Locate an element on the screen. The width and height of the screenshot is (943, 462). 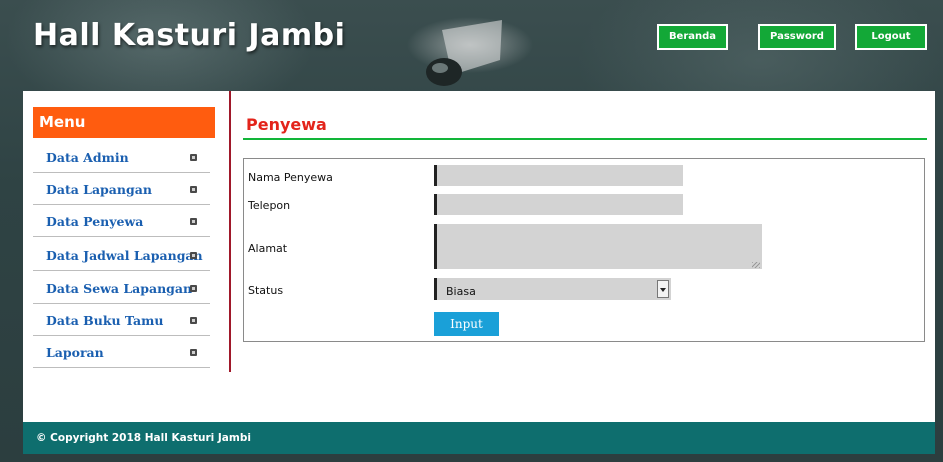
sidebar-item-label: Data Penyewa is located at coordinates (95, 221).